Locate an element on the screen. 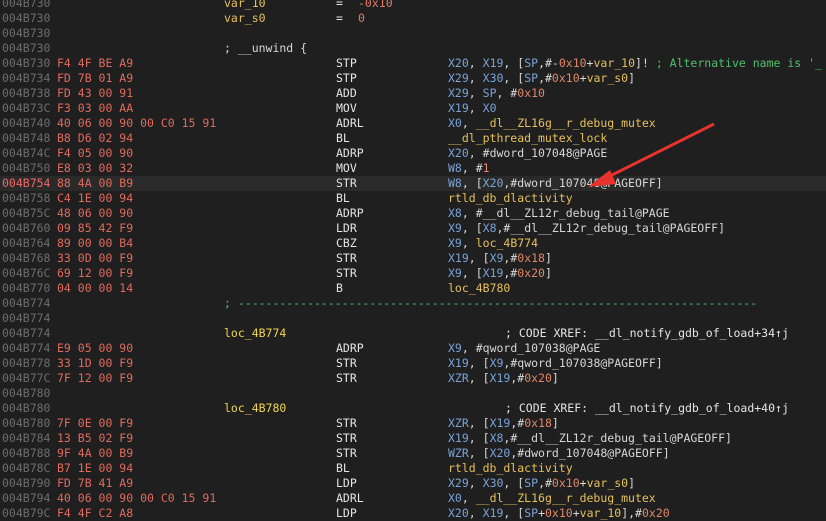 The image size is (826, 521). var-name: var_s0 is located at coordinates (245, 18).